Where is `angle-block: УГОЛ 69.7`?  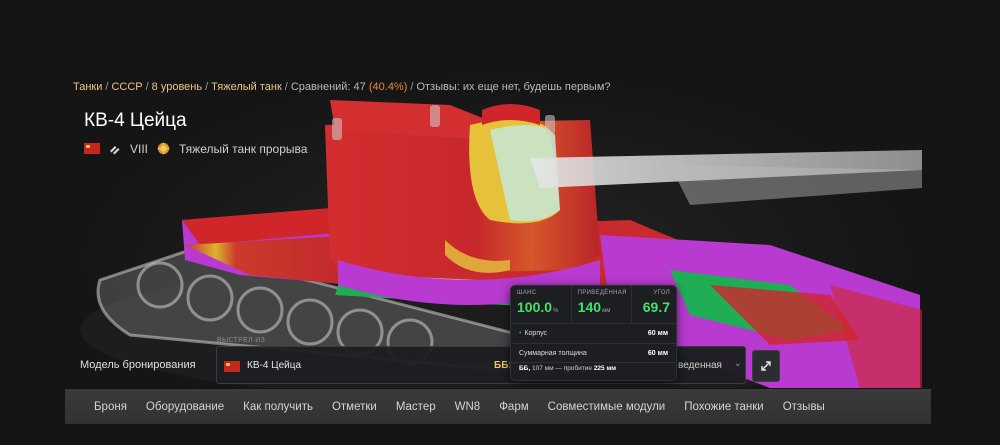 angle-block: УГОЛ 69.7 is located at coordinates (653, 304).